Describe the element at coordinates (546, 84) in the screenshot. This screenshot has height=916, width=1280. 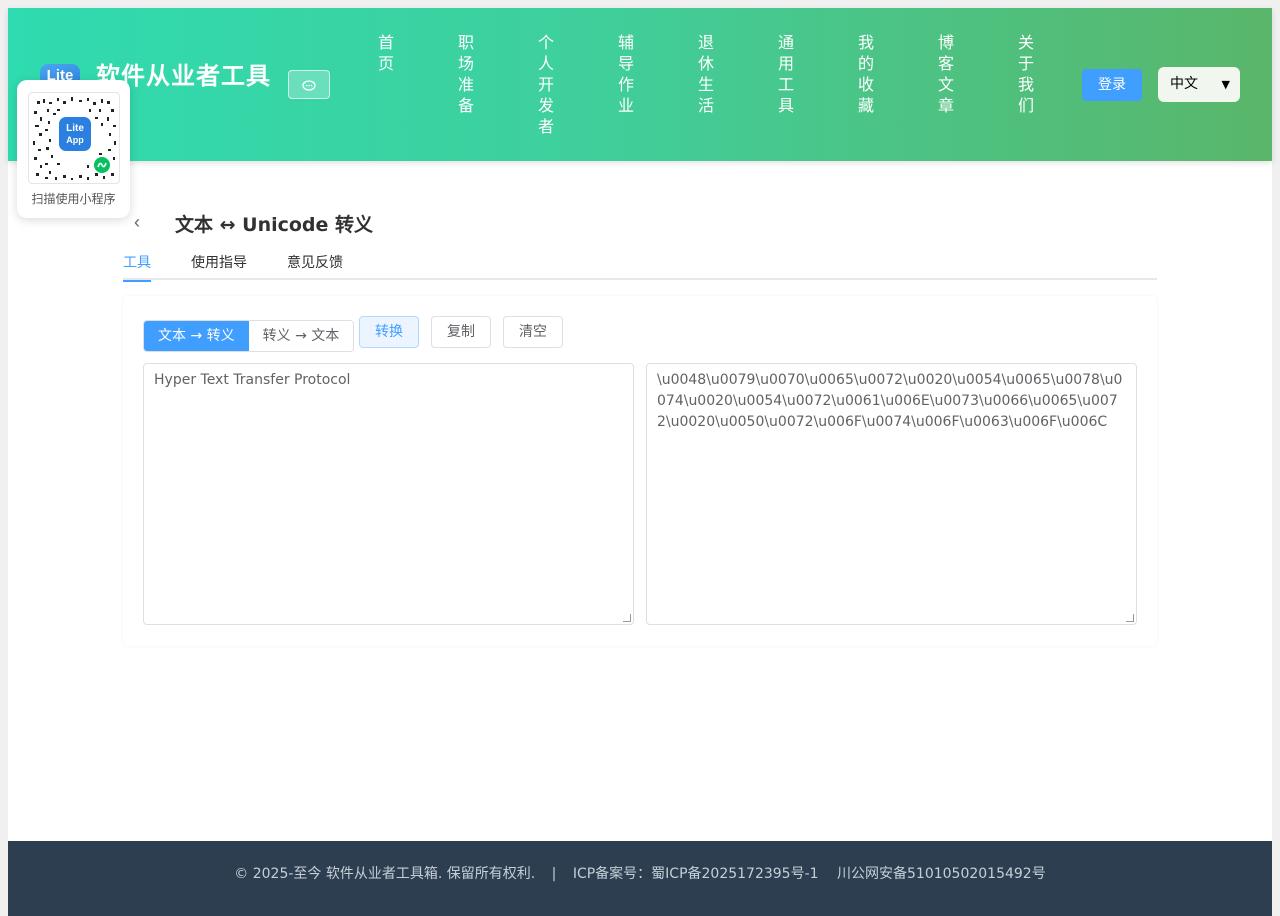
I see `nav-indie-dev: 个人开发者` at that location.